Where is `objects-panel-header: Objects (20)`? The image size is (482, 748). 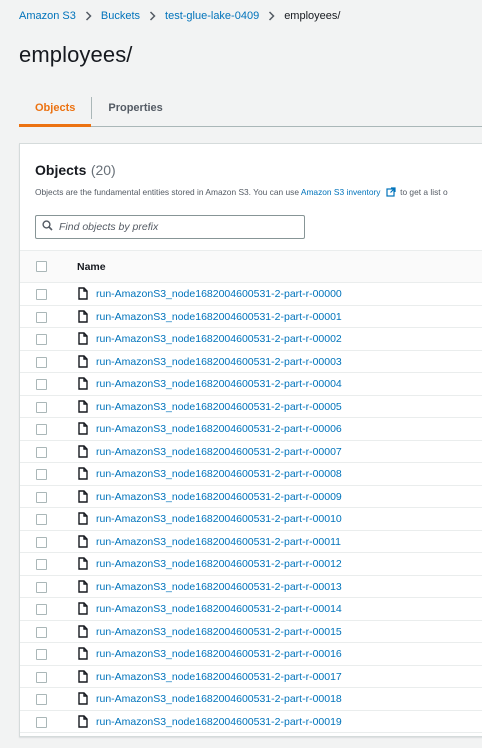 objects-panel-header: Objects (20) is located at coordinates (75, 171).